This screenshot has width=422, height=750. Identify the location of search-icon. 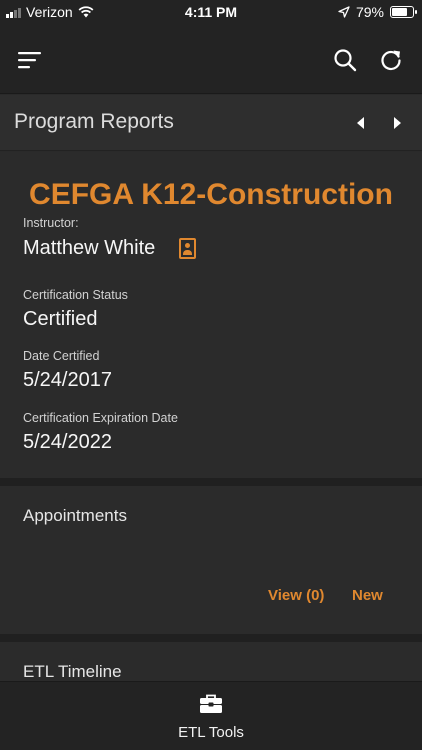
(345, 60).